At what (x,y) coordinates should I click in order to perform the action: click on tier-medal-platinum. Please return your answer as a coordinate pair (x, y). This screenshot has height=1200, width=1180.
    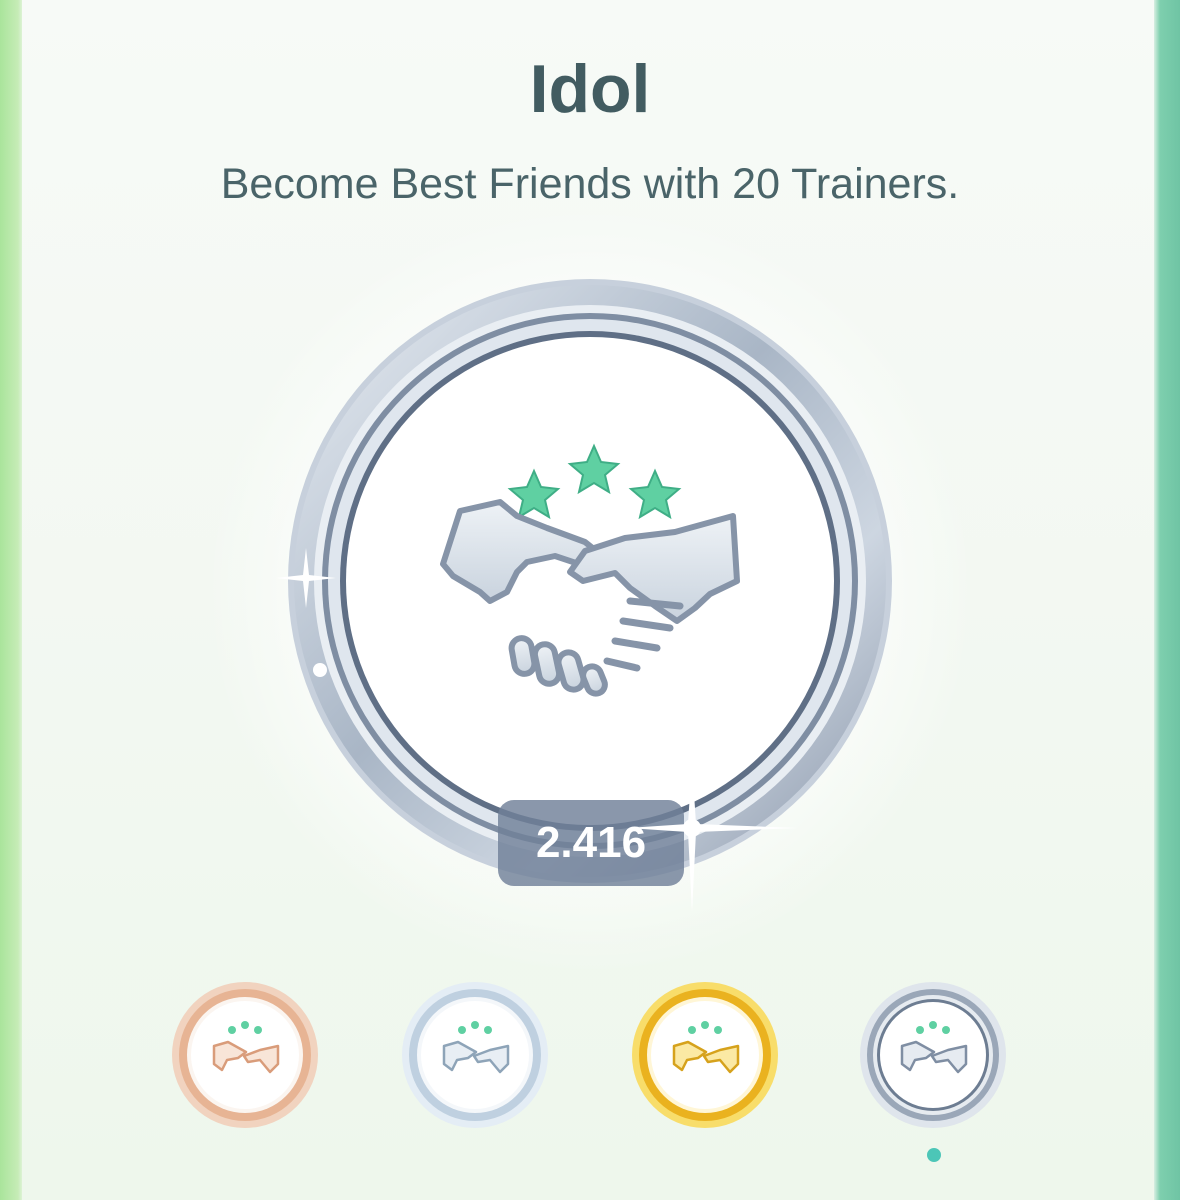
    Looking at the image, I should click on (933, 1055).